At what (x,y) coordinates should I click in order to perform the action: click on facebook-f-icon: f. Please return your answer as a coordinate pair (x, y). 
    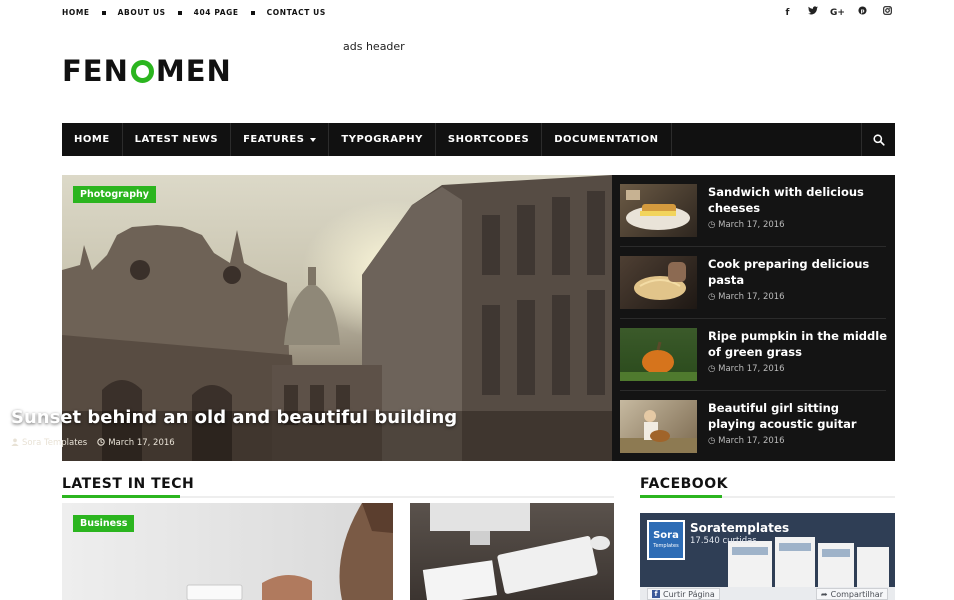
    Looking at the image, I should click on (656, 594).